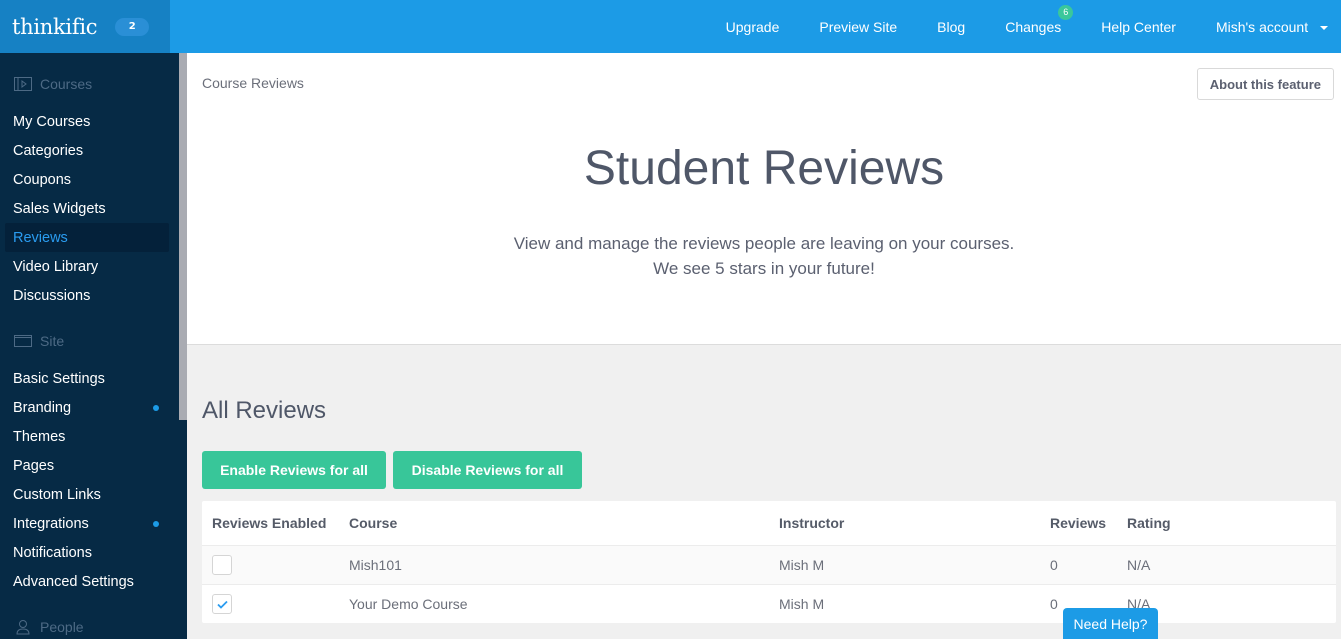 The width and height of the screenshot is (1341, 639). Describe the element at coordinates (132, 26) in the screenshot. I see `site-count-badge: 2` at that location.